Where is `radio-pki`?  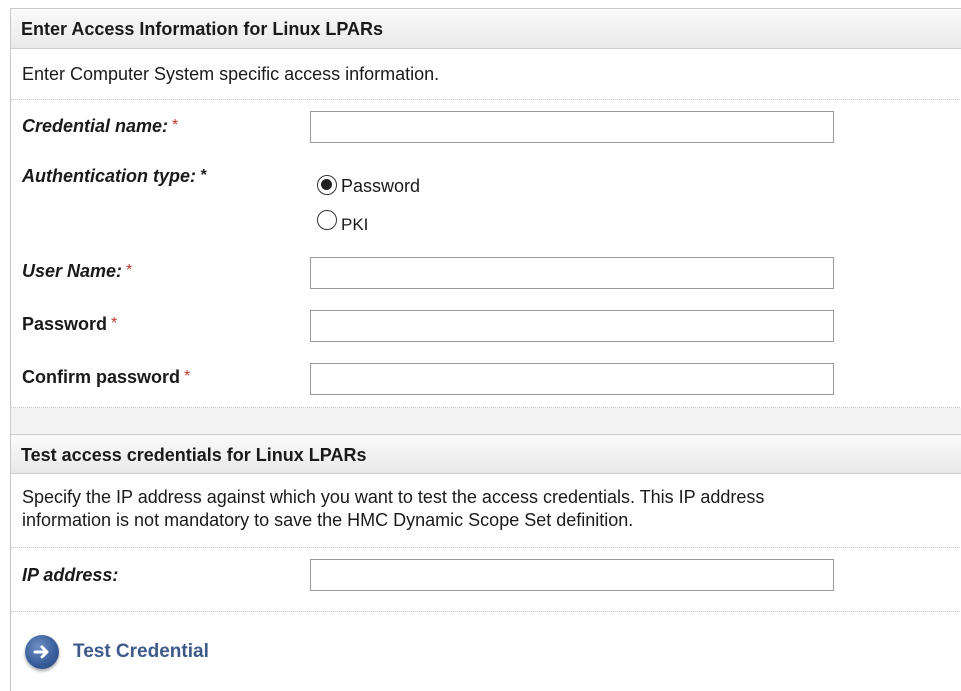
radio-pki is located at coordinates (327, 220).